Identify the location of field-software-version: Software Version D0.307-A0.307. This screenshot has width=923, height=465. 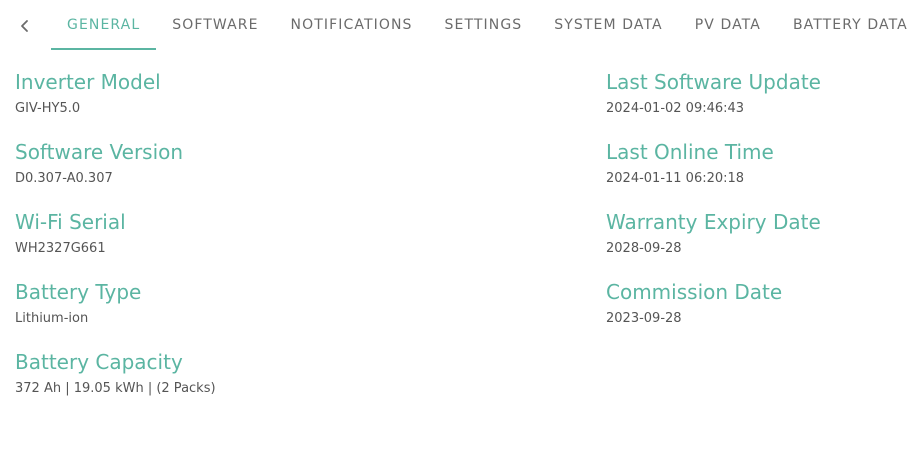
(295, 173).